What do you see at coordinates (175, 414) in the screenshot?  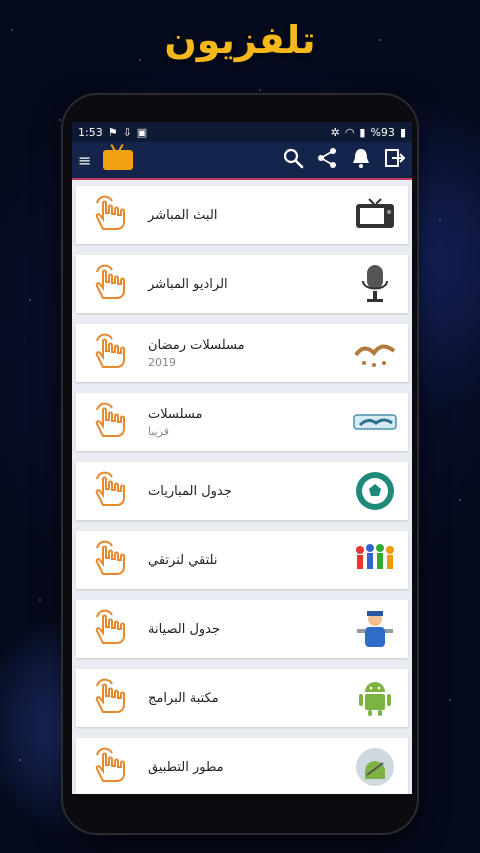 I see `item-title: مسلسلات` at bounding box center [175, 414].